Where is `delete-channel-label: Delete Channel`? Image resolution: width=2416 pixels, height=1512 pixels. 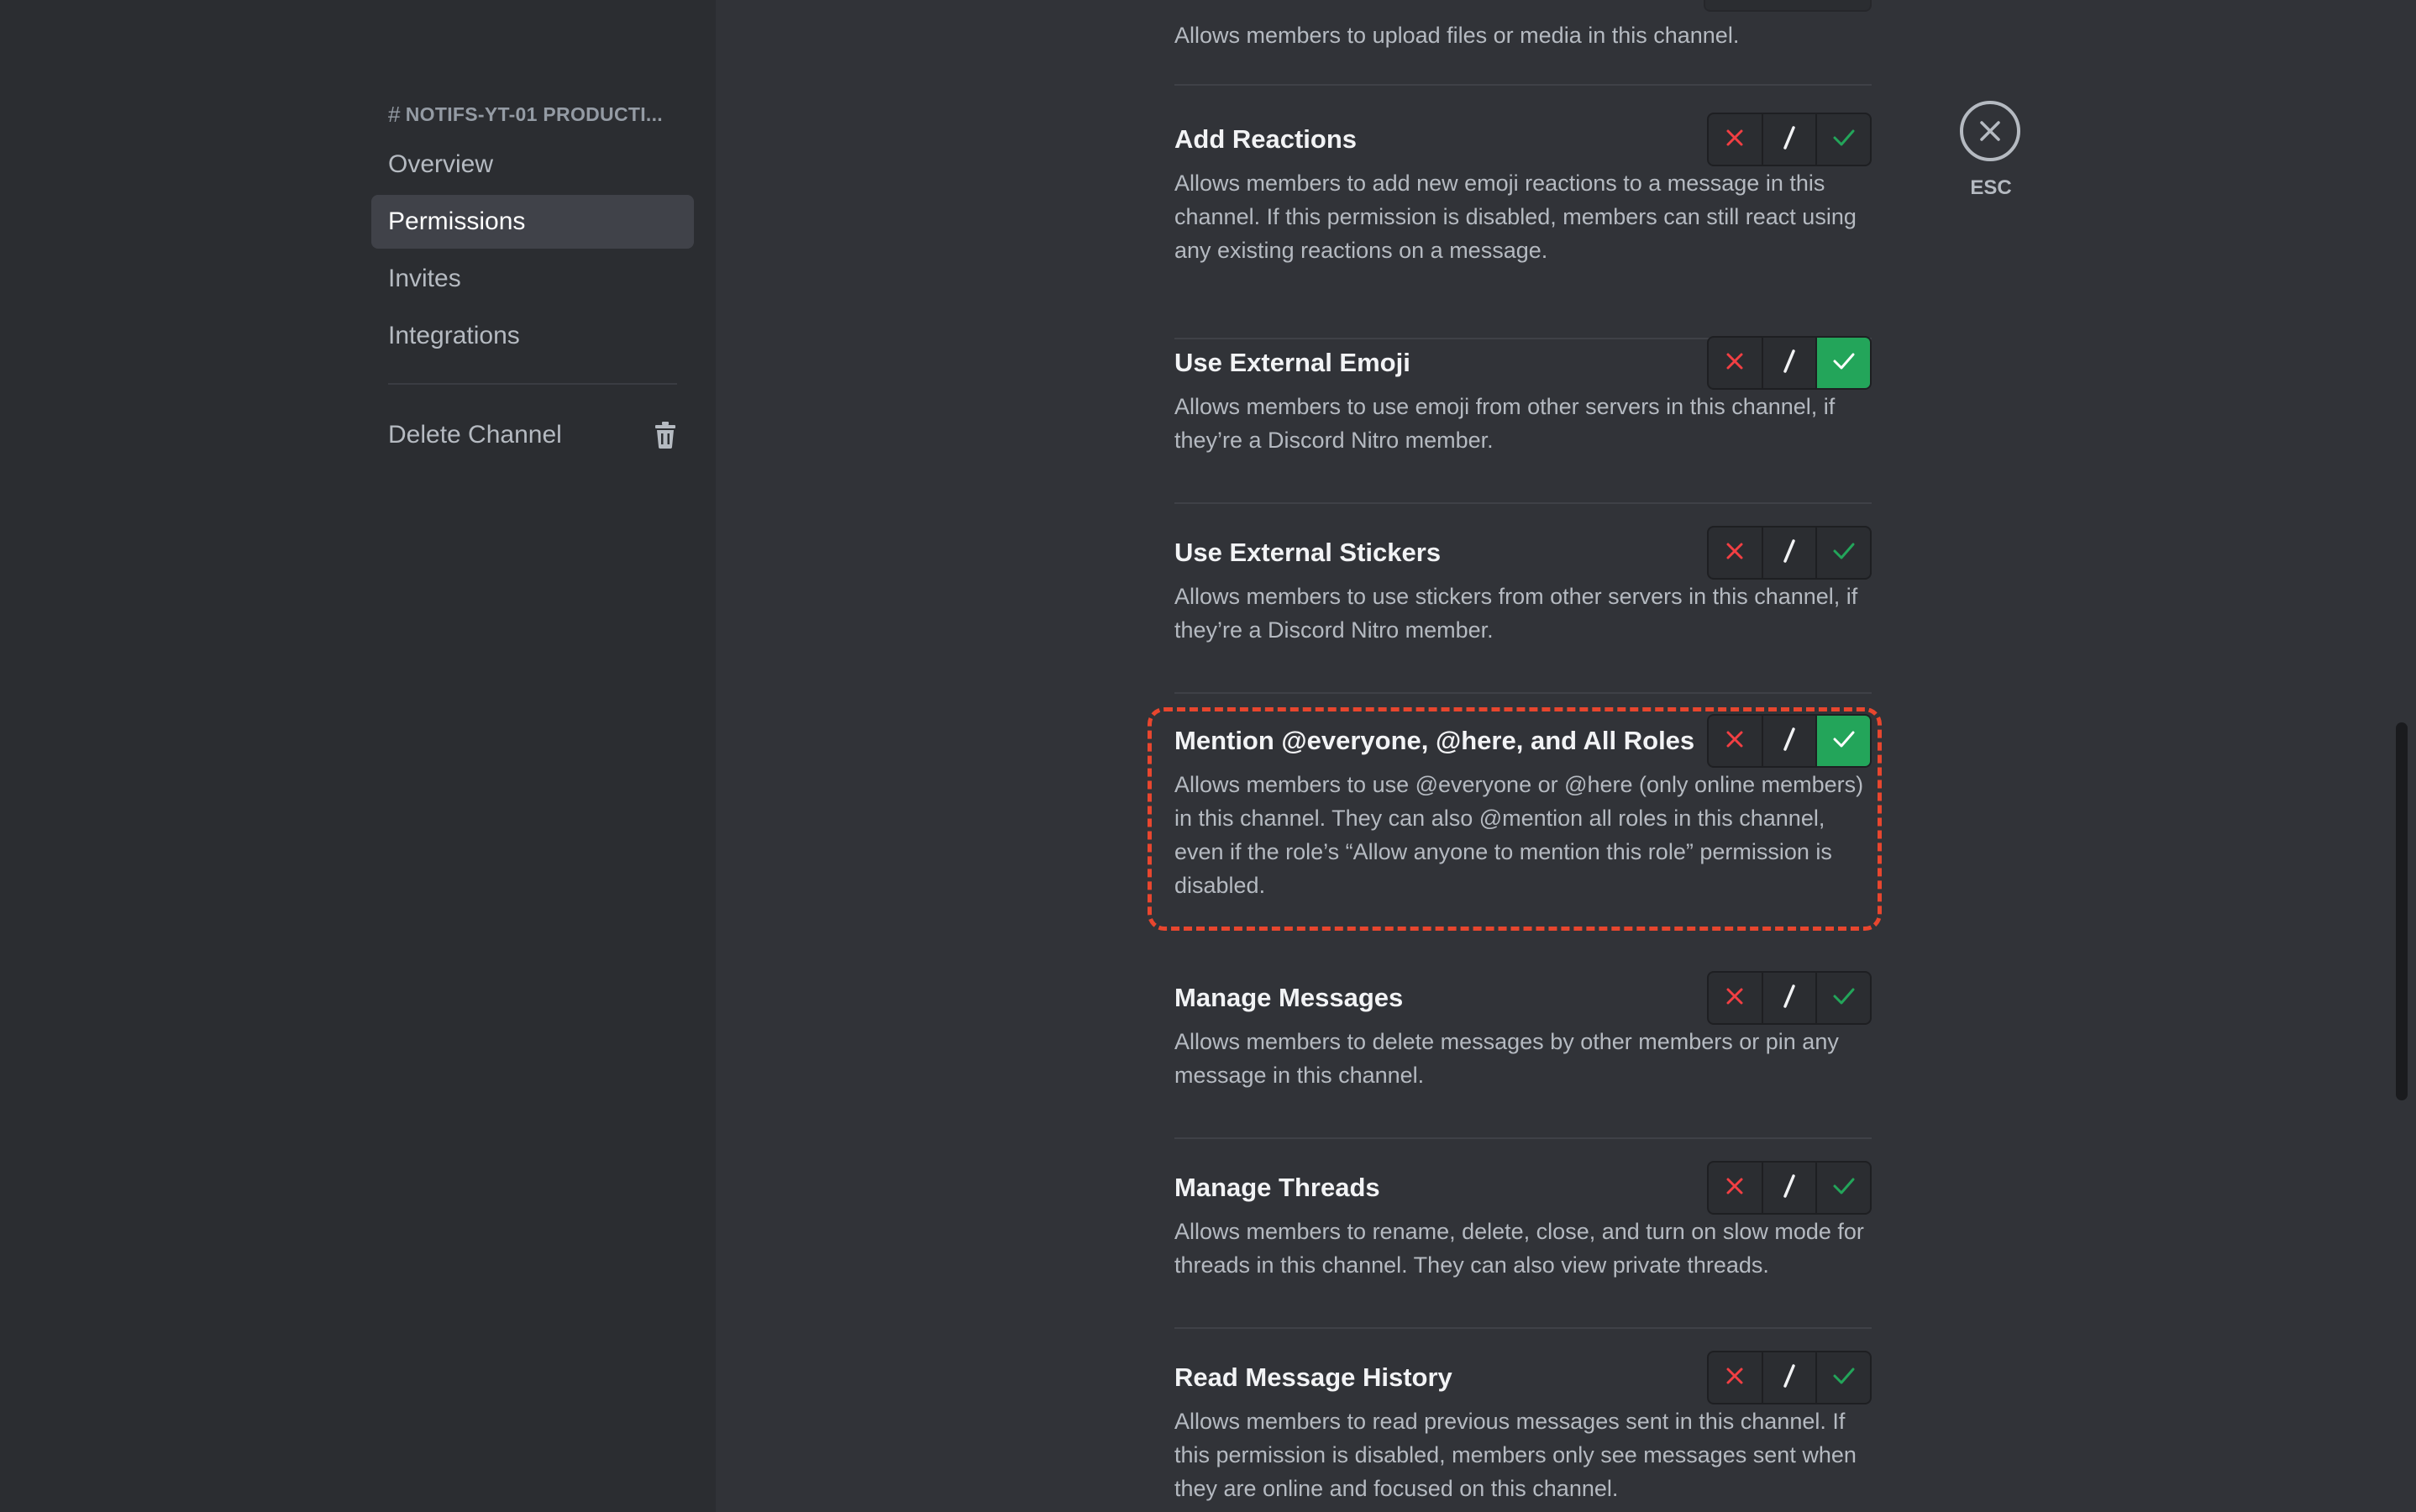 delete-channel-label: Delete Channel is located at coordinates (475, 435).